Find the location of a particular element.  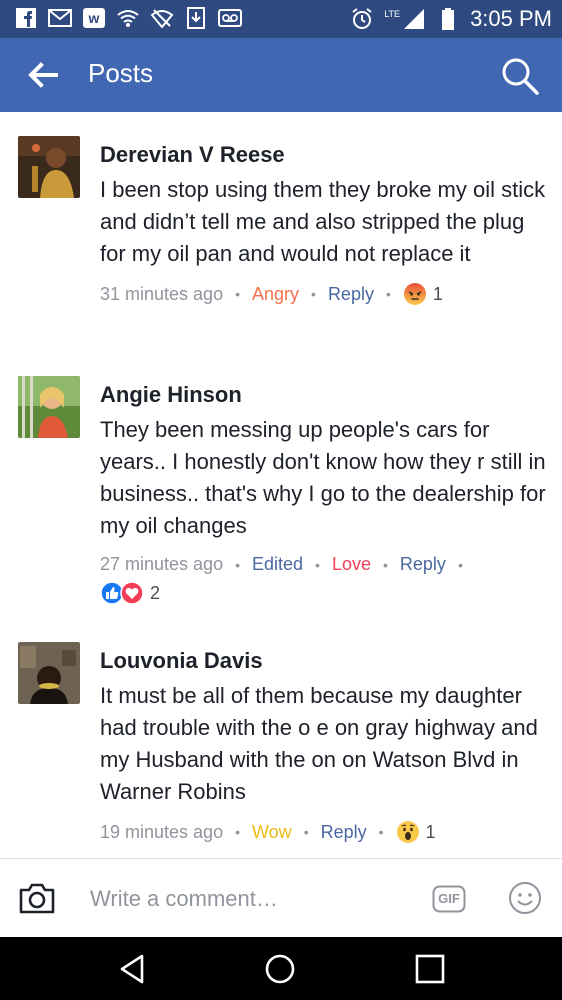

comment-meta: 31 minutes ago • Angry • Reply • 1 is located at coordinates (325, 294).